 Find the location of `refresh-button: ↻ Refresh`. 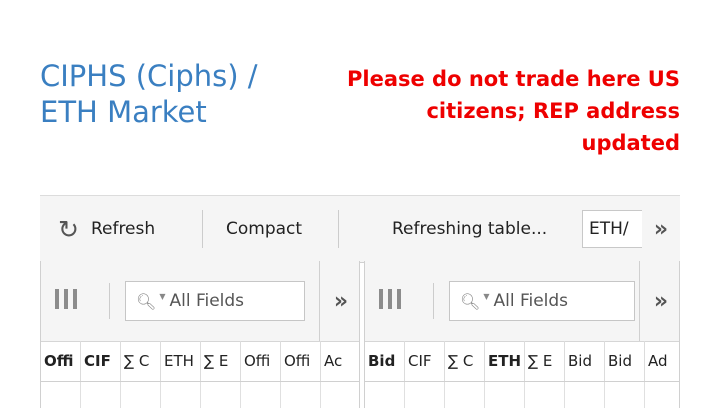

refresh-button: ↻ Refresh is located at coordinates (106, 229).